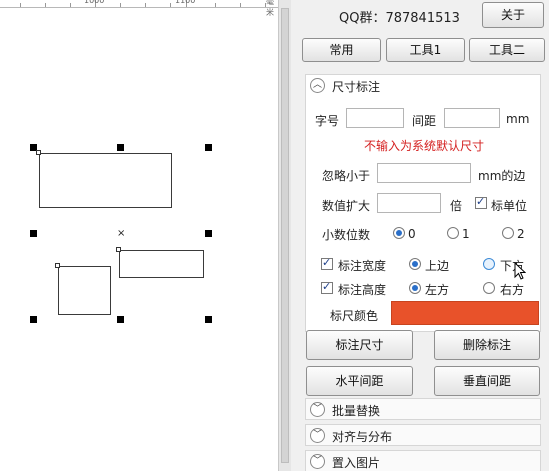 This screenshot has height=471, width=549. I want to click on ruler-label: 1100, so click(185, 2).